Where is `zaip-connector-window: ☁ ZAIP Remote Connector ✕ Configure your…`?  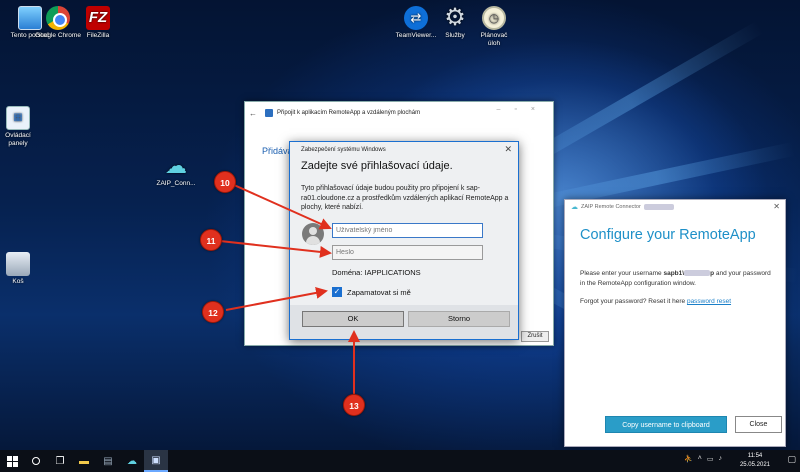
zaip-connector-window: ☁ ZAIP Remote Connector ✕ Configure your… is located at coordinates (675, 323).